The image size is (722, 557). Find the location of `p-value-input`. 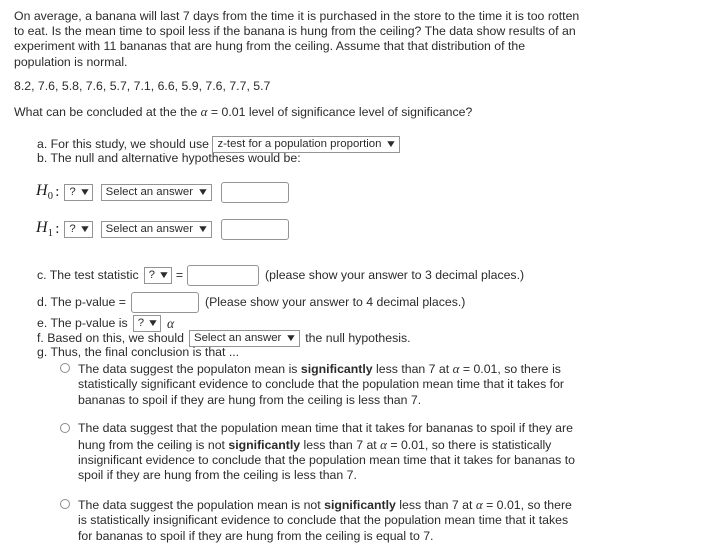

p-value-input is located at coordinates (164, 302).